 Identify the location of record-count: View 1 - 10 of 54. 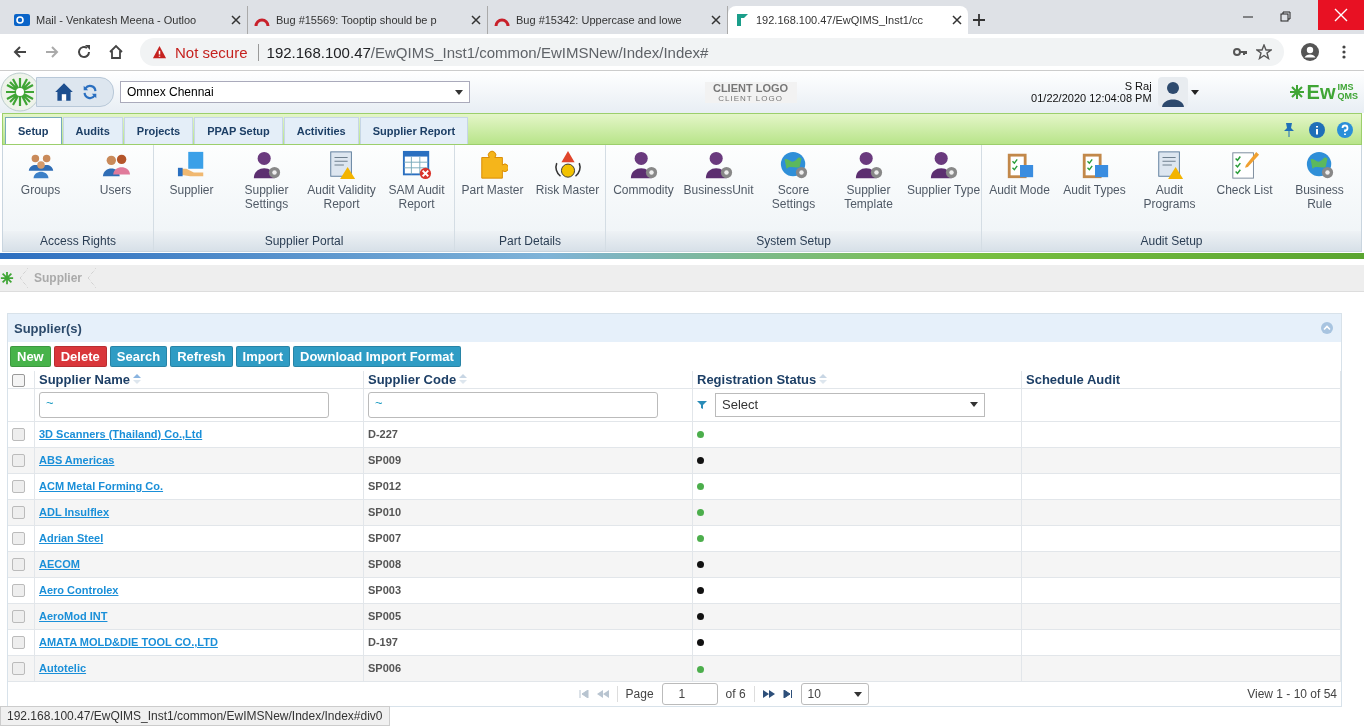
(1292, 694).